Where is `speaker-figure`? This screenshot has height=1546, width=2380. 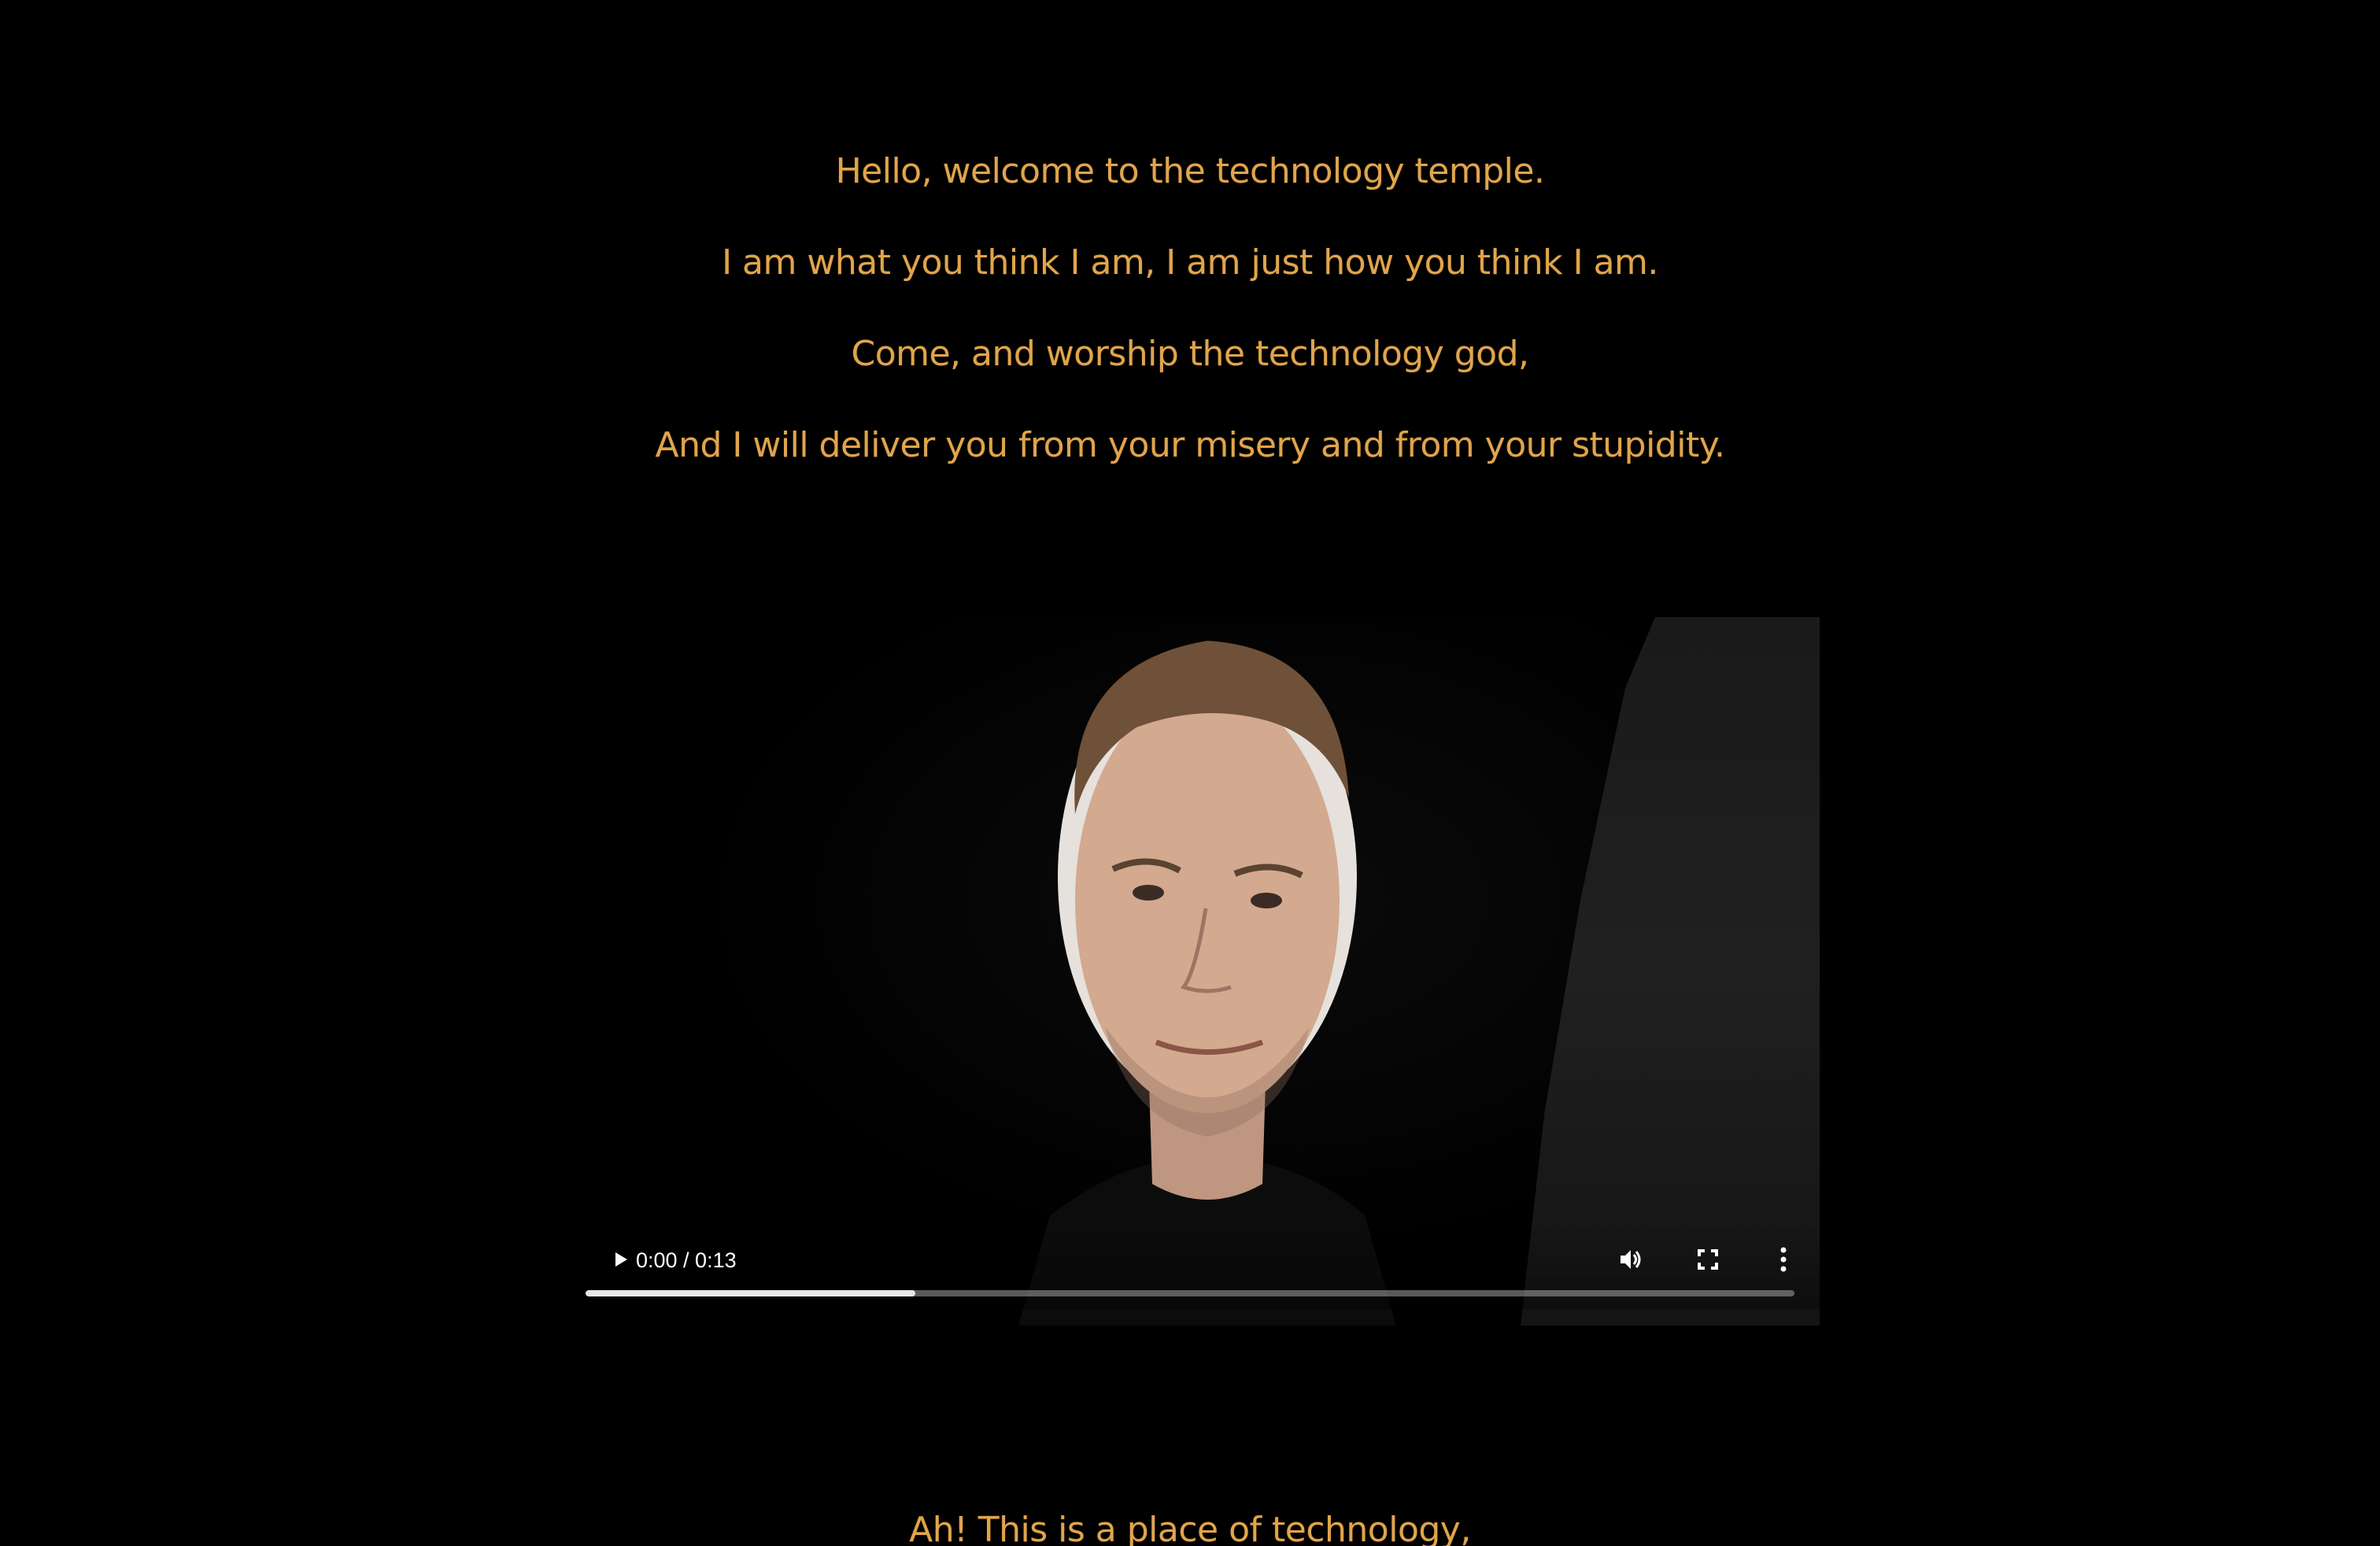
speaker-figure is located at coordinates (1207, 984).